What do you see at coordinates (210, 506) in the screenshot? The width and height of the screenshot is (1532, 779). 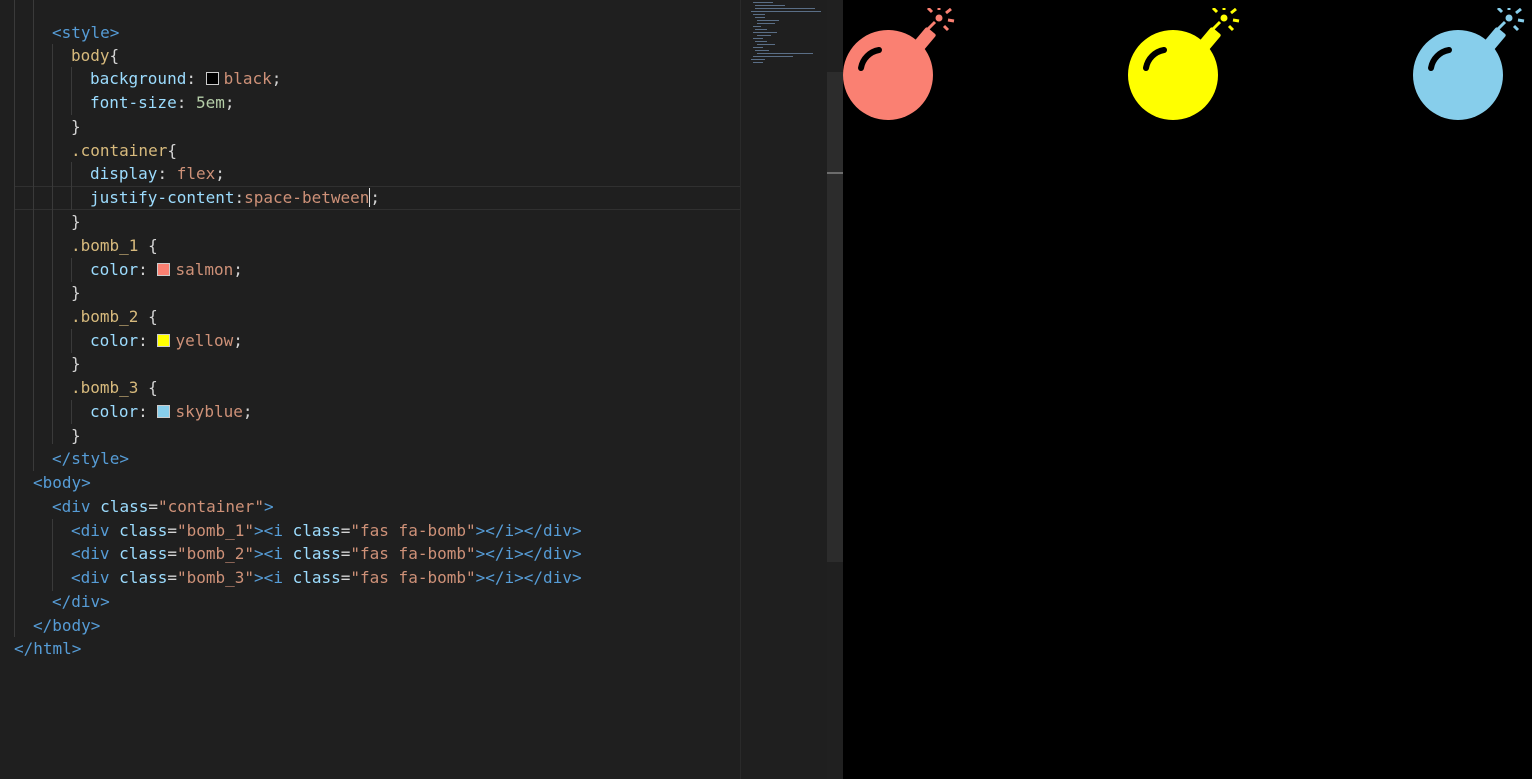 I see `code-token: "container"` at bounding box center [210, 506].